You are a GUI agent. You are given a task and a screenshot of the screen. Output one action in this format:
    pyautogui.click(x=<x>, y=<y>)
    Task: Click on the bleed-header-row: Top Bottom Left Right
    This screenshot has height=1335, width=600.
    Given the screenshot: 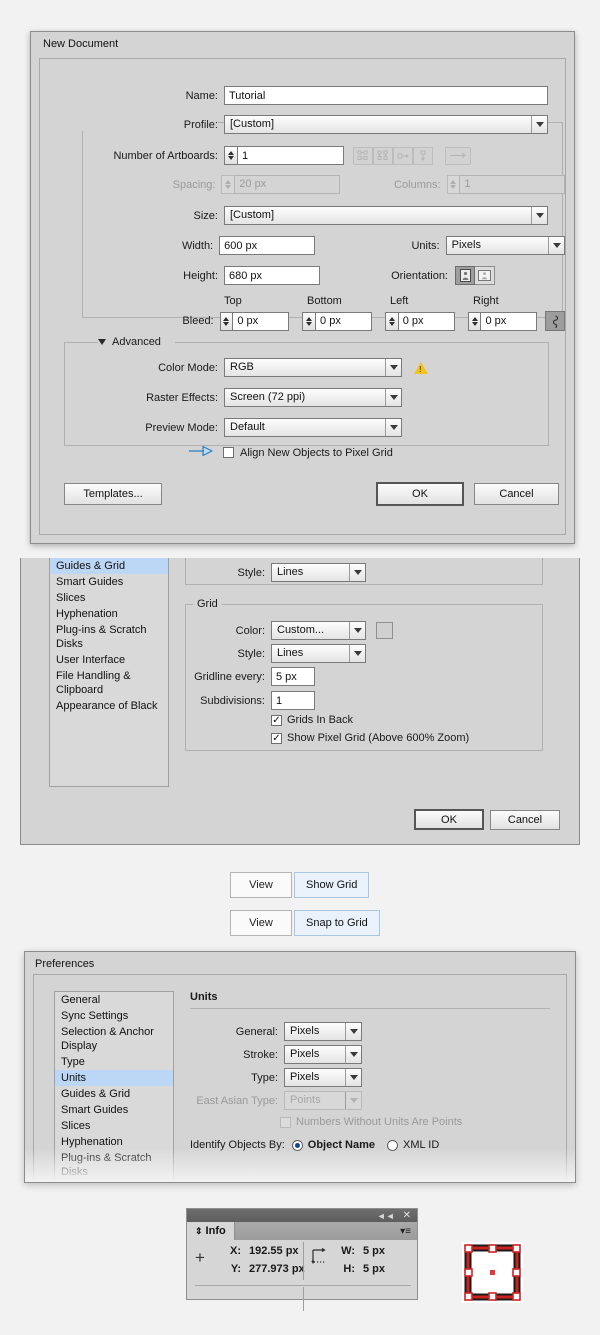 What is the action you would take?
    pyautogui.click(x=302, y=301)
    